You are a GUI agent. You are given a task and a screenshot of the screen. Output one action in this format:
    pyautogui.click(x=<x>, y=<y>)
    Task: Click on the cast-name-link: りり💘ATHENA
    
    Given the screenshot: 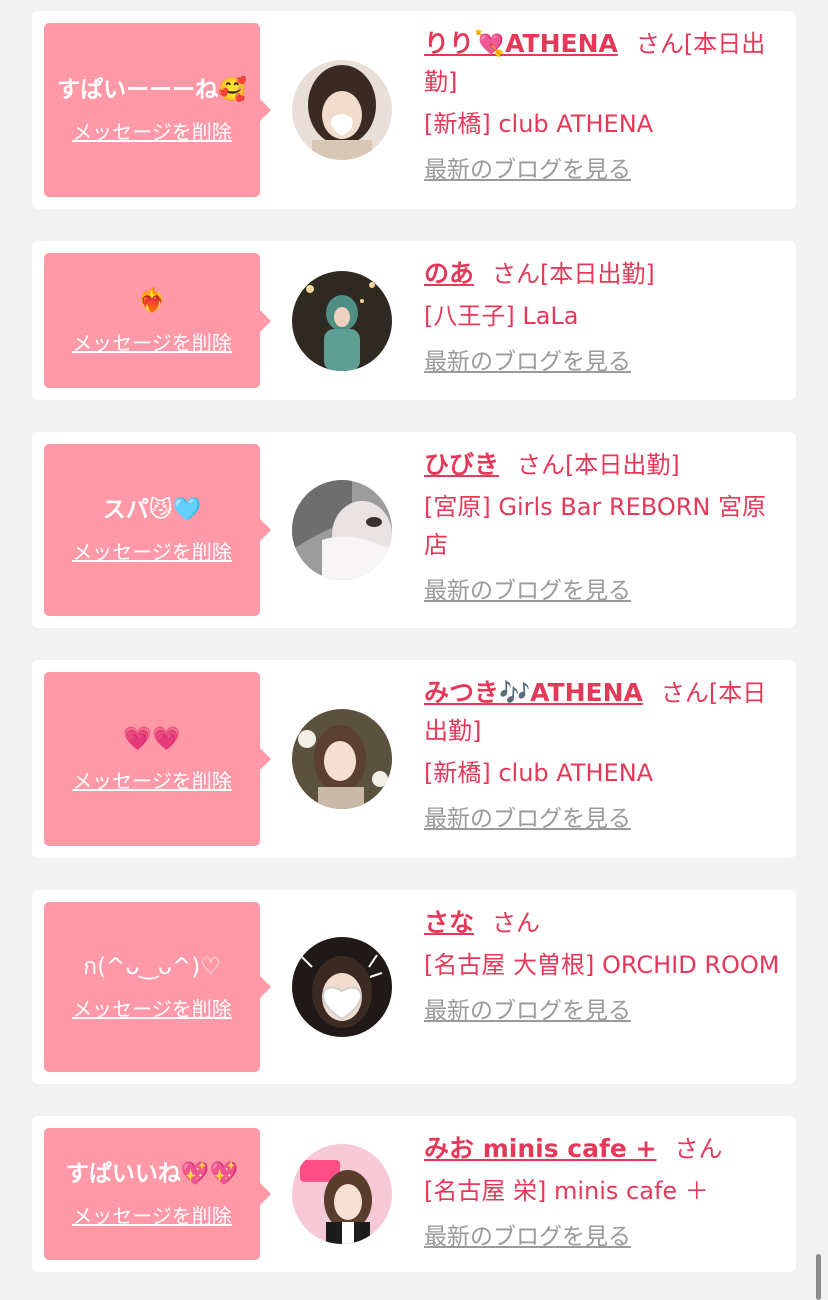 What is the action you would take?
    pyautogui.click(x=521, y=43)
    